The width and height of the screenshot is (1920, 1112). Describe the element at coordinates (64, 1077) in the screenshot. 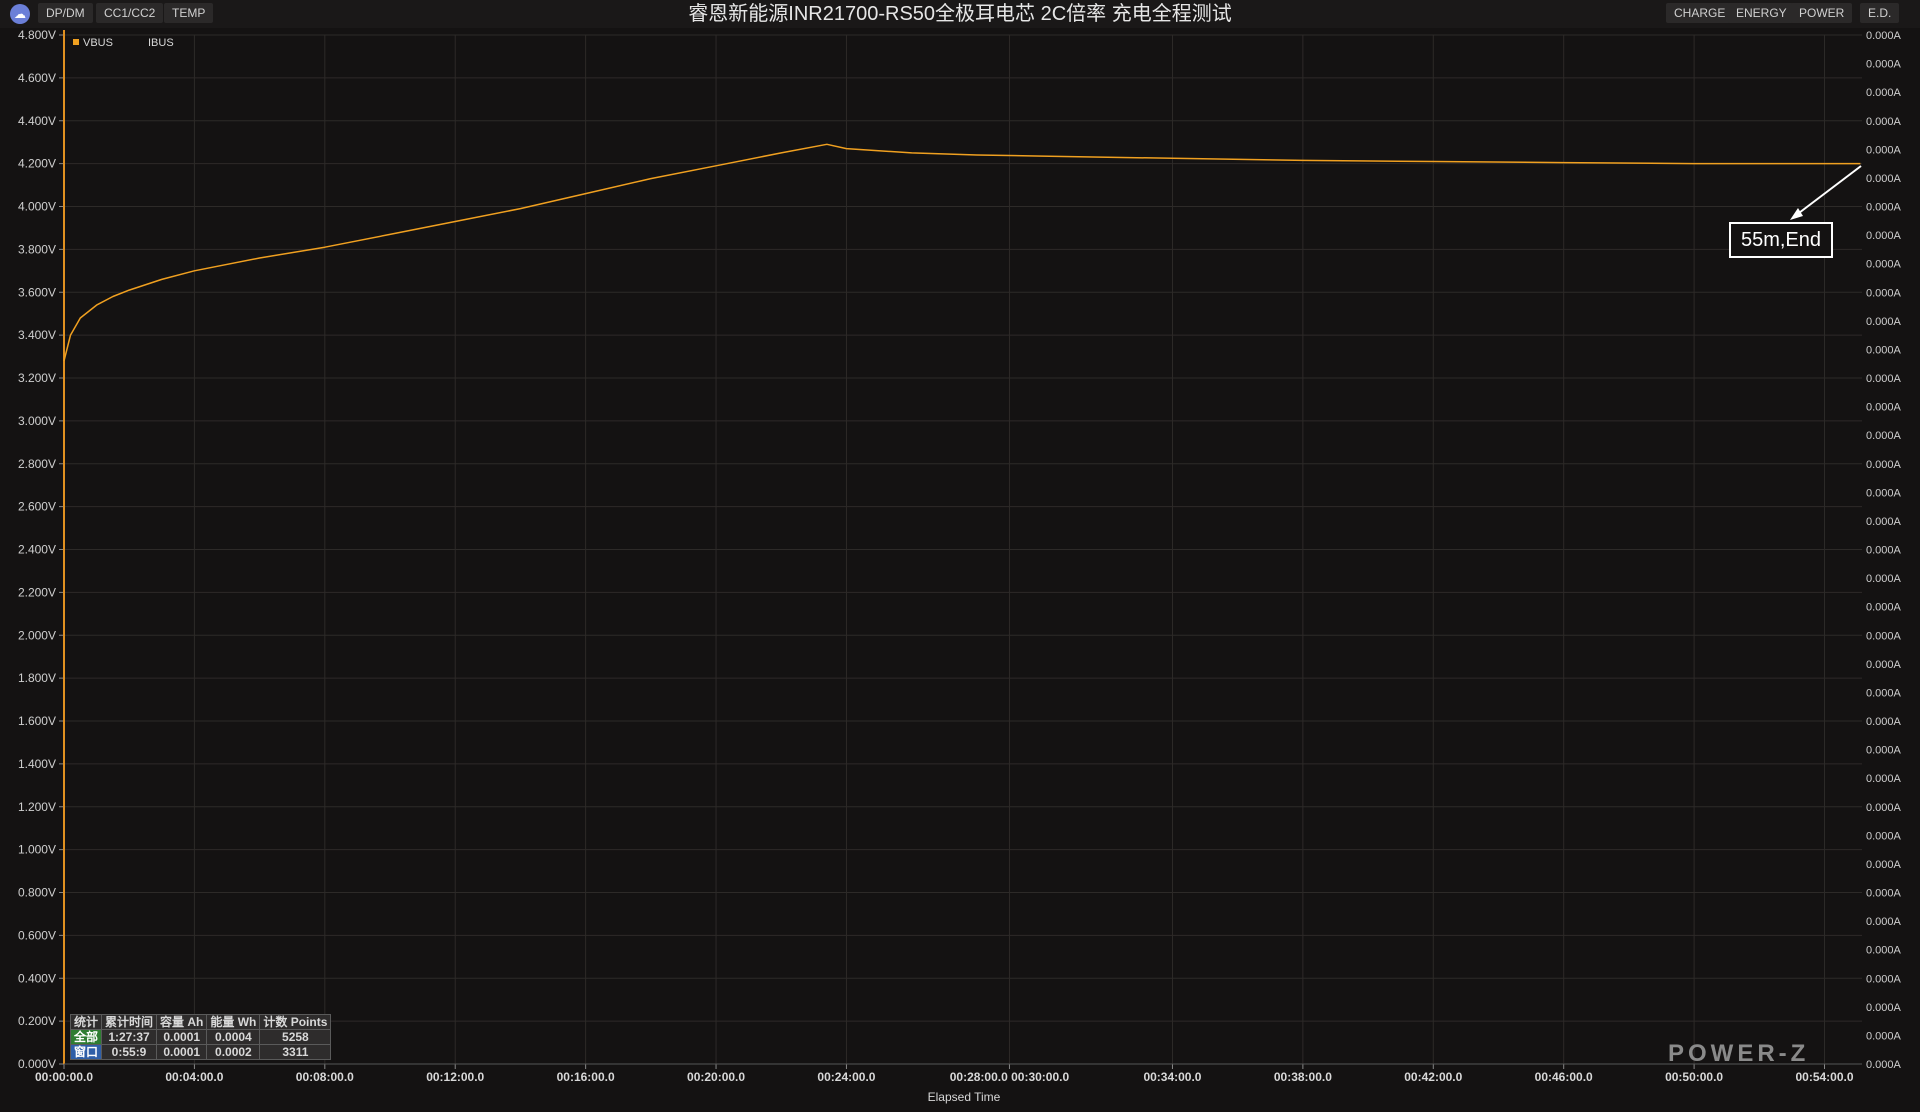

I see `x-tick-label: 00:00:00.0` at that location.